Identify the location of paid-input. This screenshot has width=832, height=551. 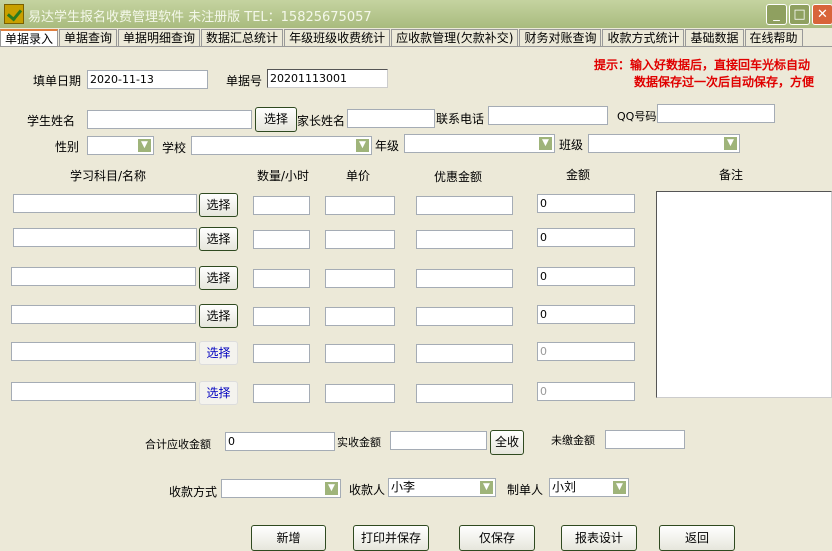
(438, 440).